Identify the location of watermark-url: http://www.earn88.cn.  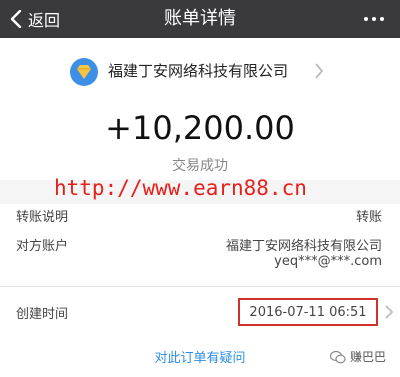
(180, 188).